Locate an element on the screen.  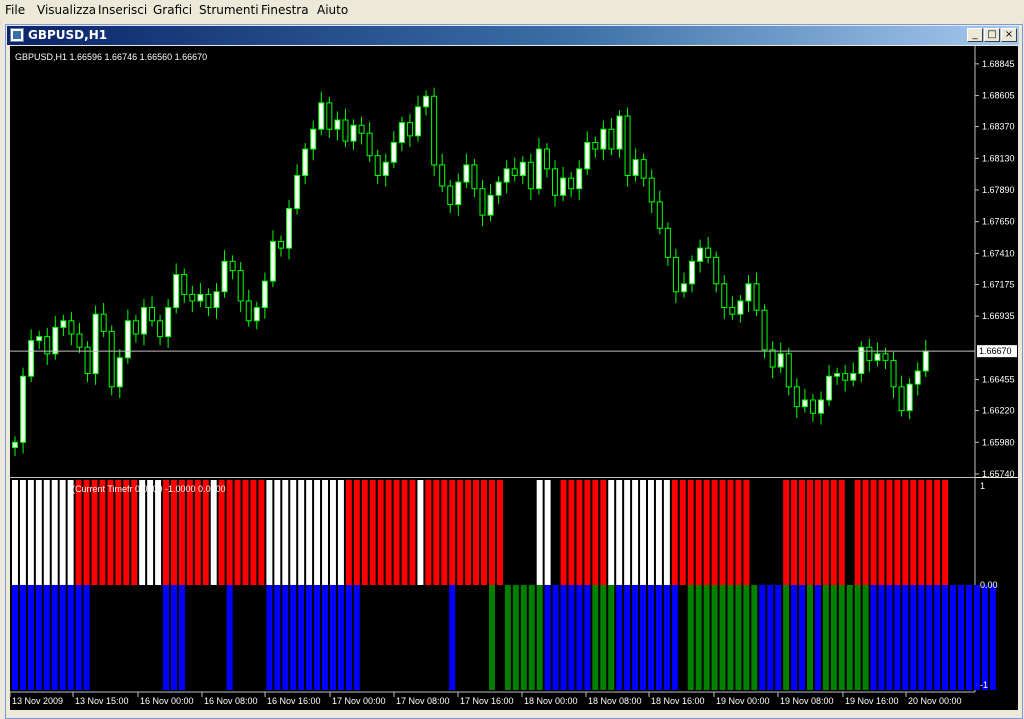
price-axis-label: 1.68605 is located at coordinates (998, 96).